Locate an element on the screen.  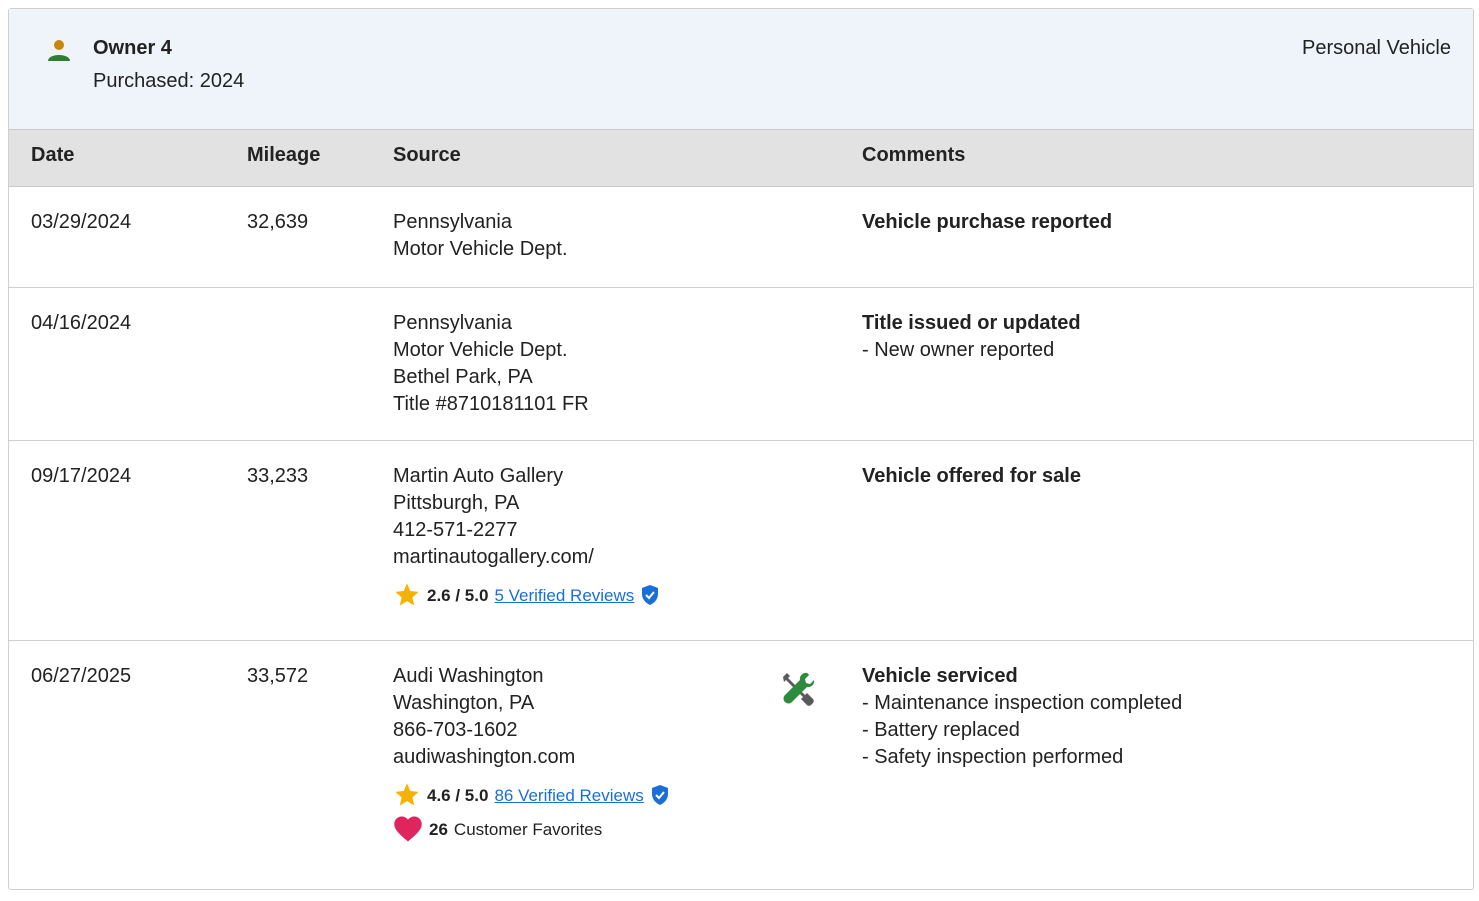
source-line: Martin Auto Gallery is located at coordinates (478, 476).